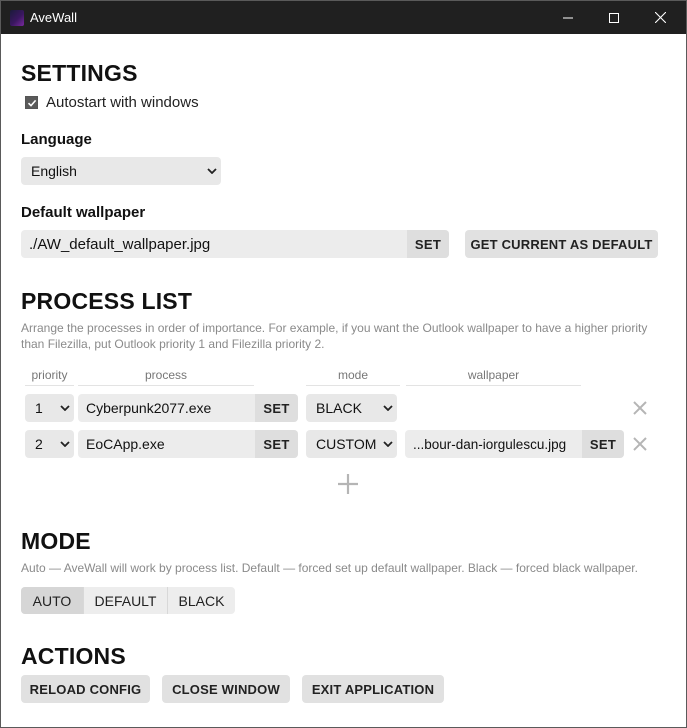  What do you see at coordinates (214, 244) in the screenshot?
I see `default-wallpaper-input: ./AW_default_wallpaper.jpg` at bounding box center [214, 244].